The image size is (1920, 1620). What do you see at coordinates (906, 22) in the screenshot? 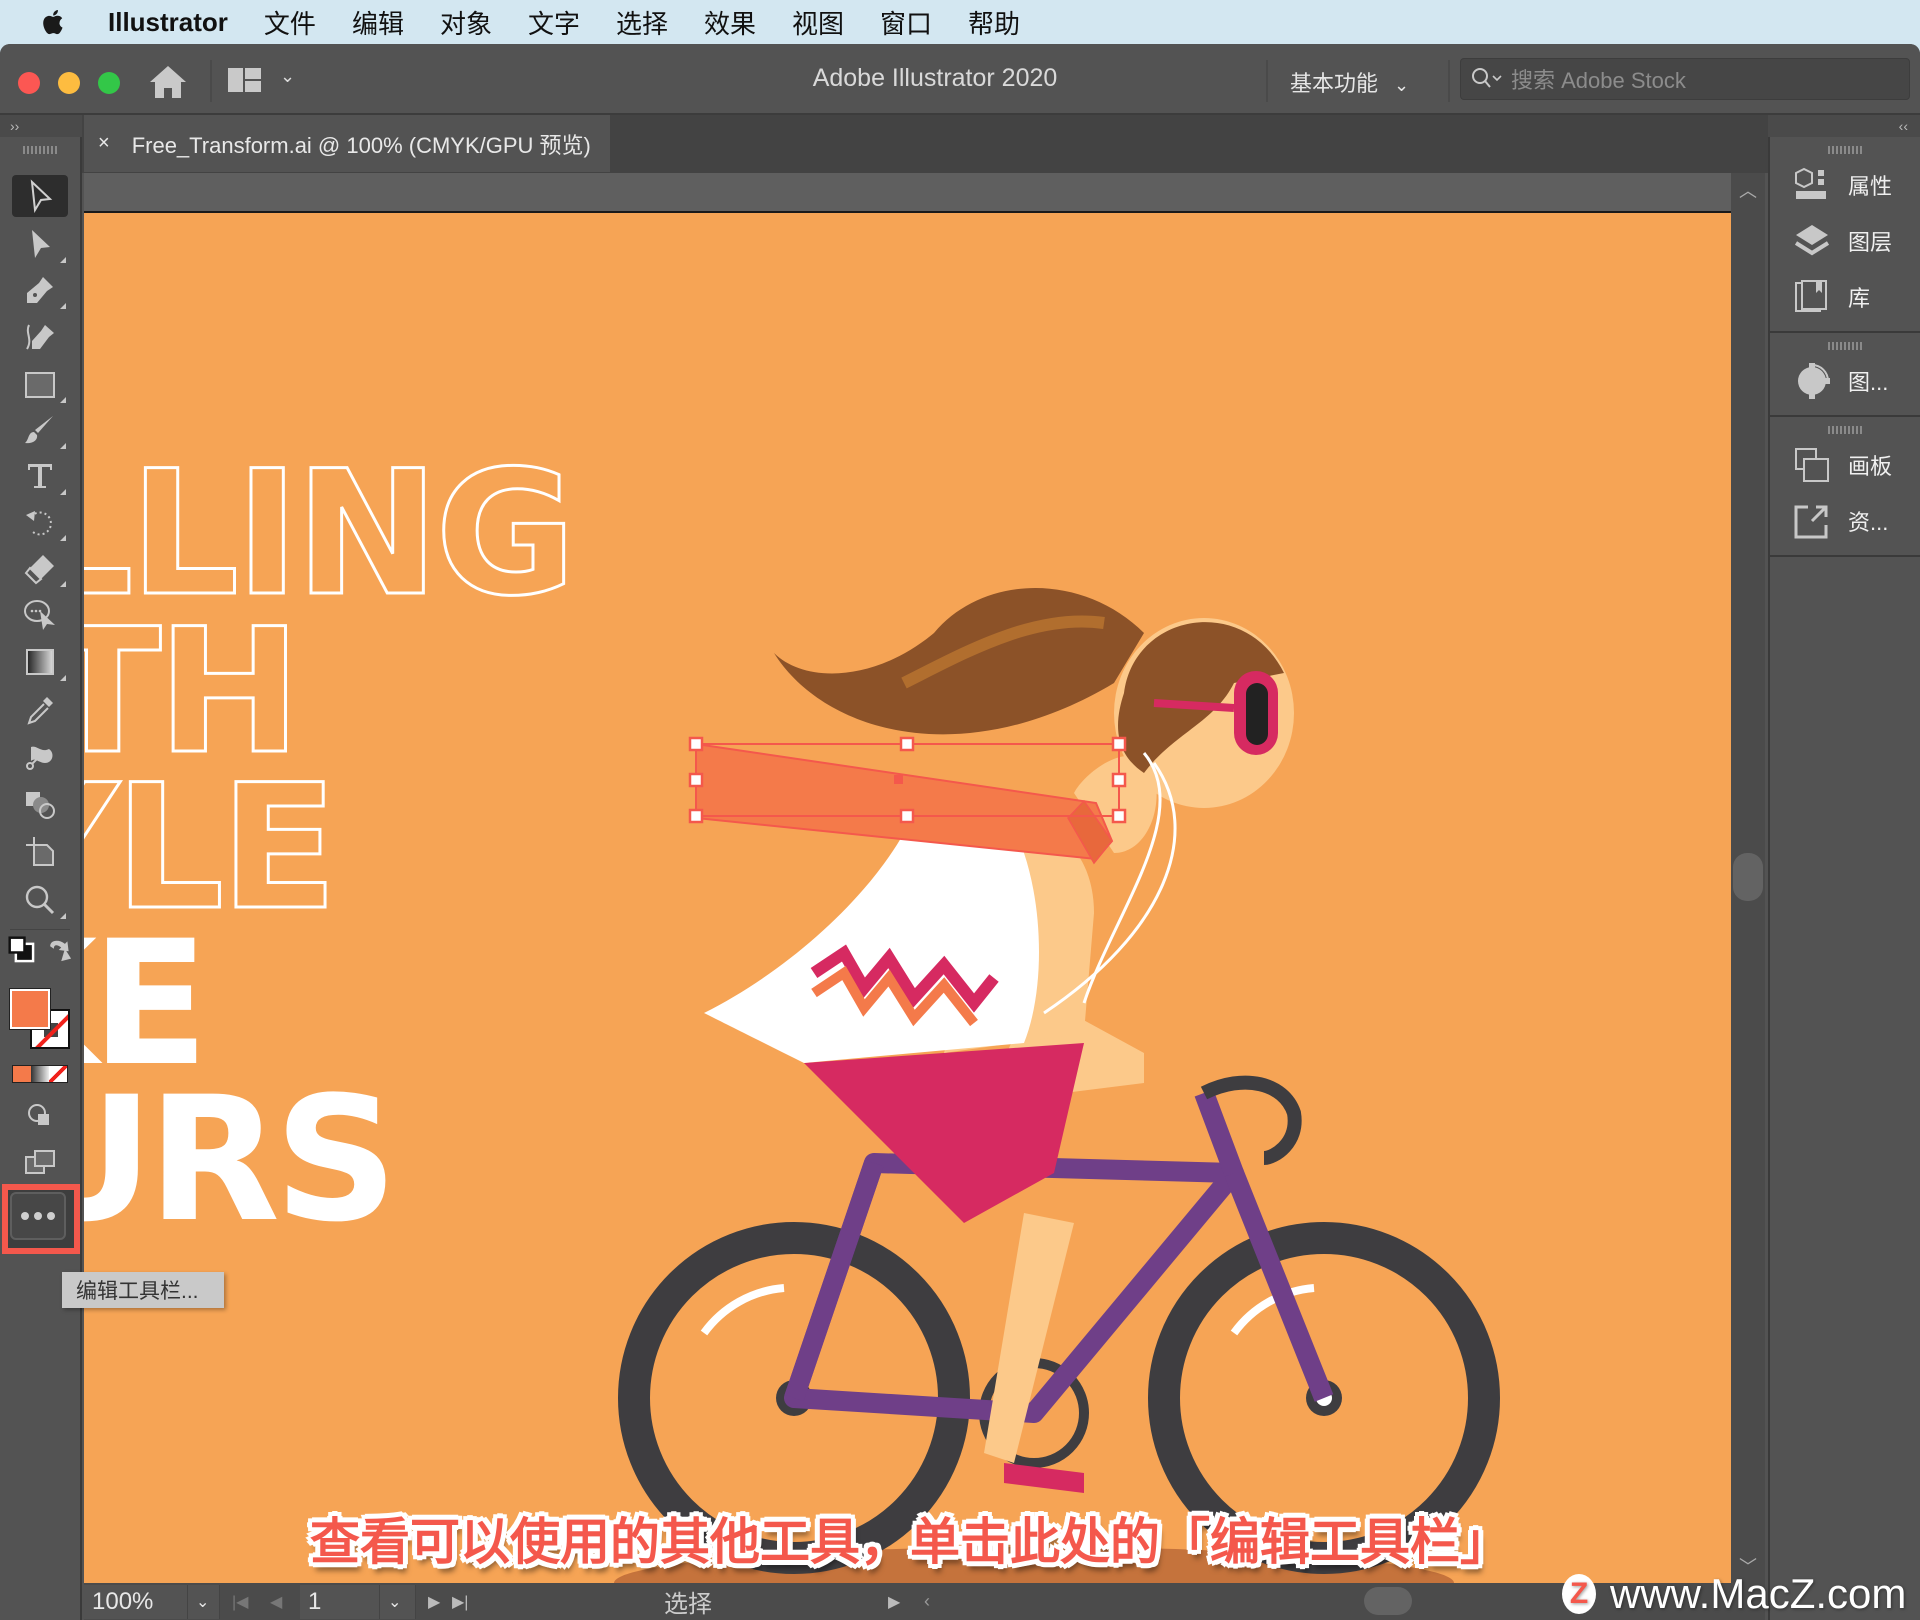
I see `menu-window: 窗口` at bounding box center [906, 22].